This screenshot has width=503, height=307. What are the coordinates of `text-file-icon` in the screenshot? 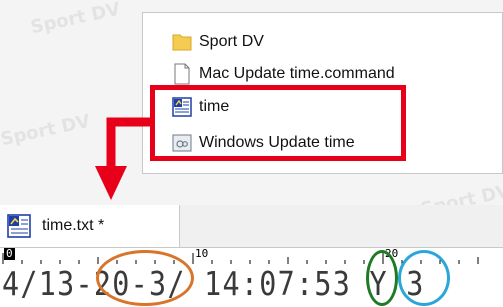 It's located at (19, 226).